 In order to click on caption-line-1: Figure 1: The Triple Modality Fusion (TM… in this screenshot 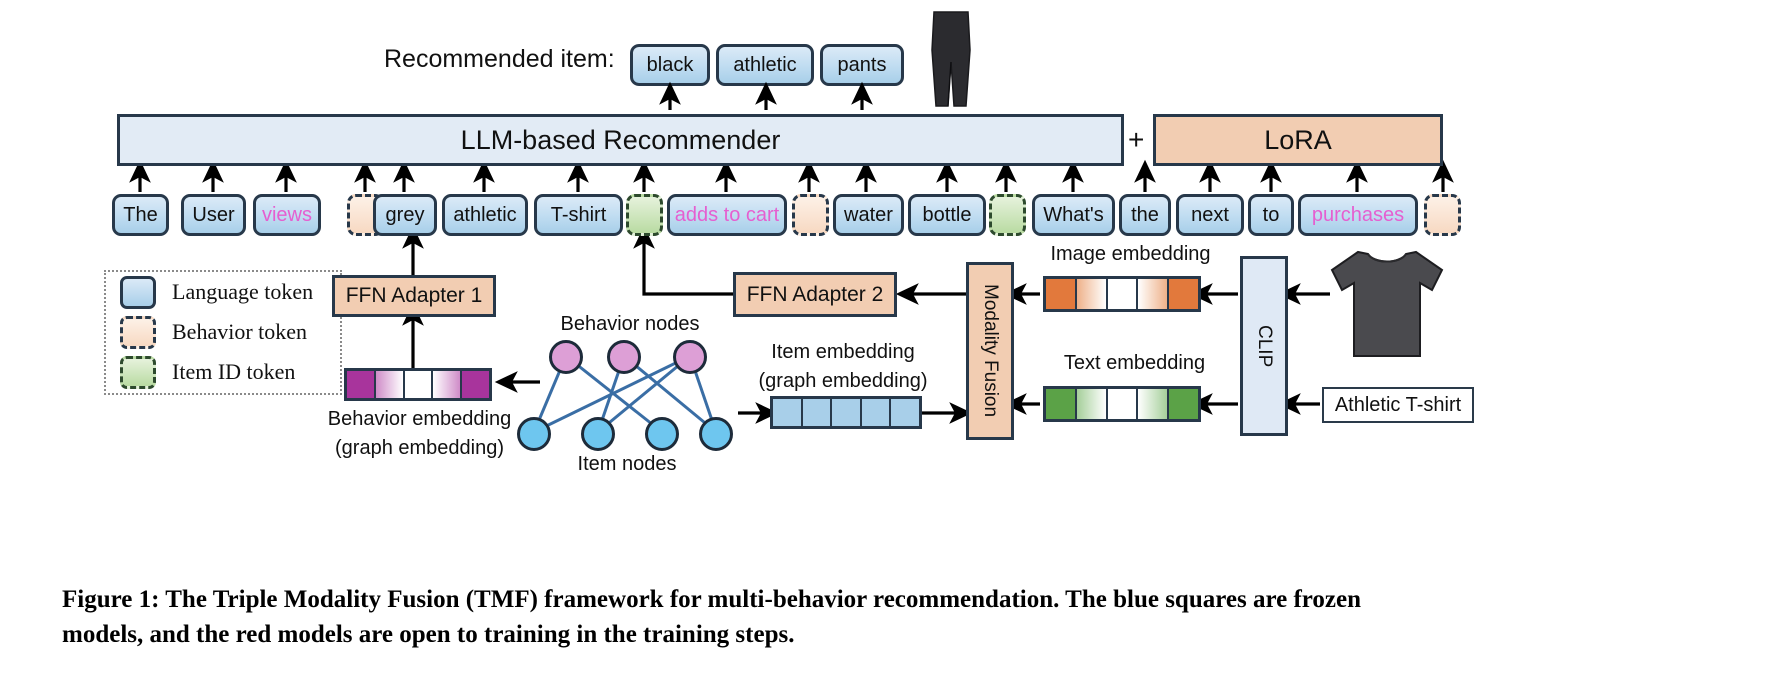, I will do `click(712, 599)`.